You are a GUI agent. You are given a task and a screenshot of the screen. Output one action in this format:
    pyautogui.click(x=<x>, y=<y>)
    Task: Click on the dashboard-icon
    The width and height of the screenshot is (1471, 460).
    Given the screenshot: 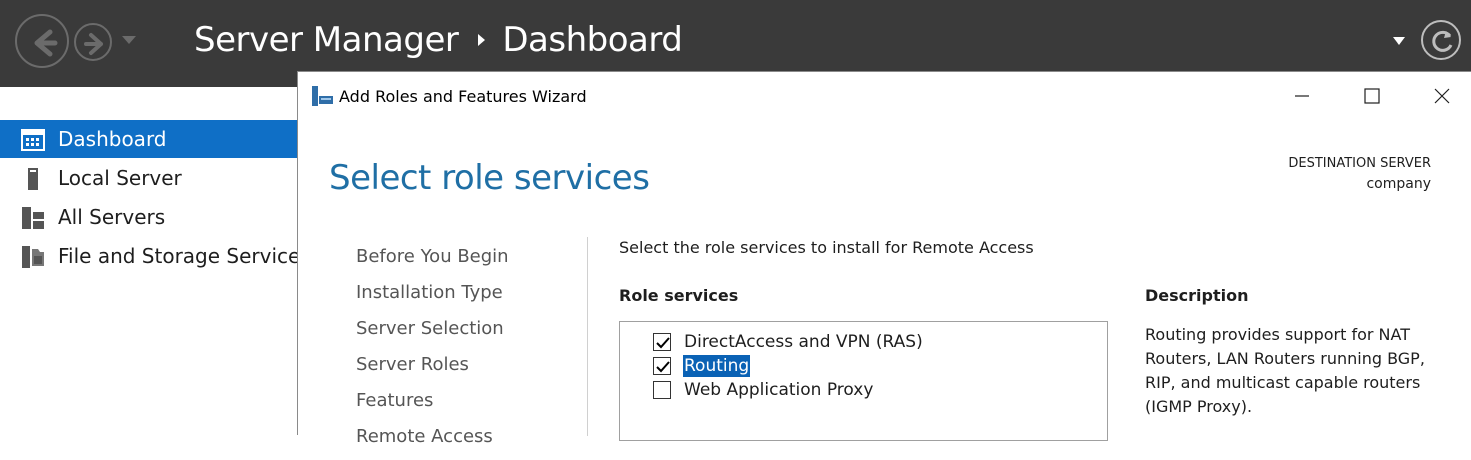 What is the action you would take?
    pyautogui.click(x=33, y=140)
    